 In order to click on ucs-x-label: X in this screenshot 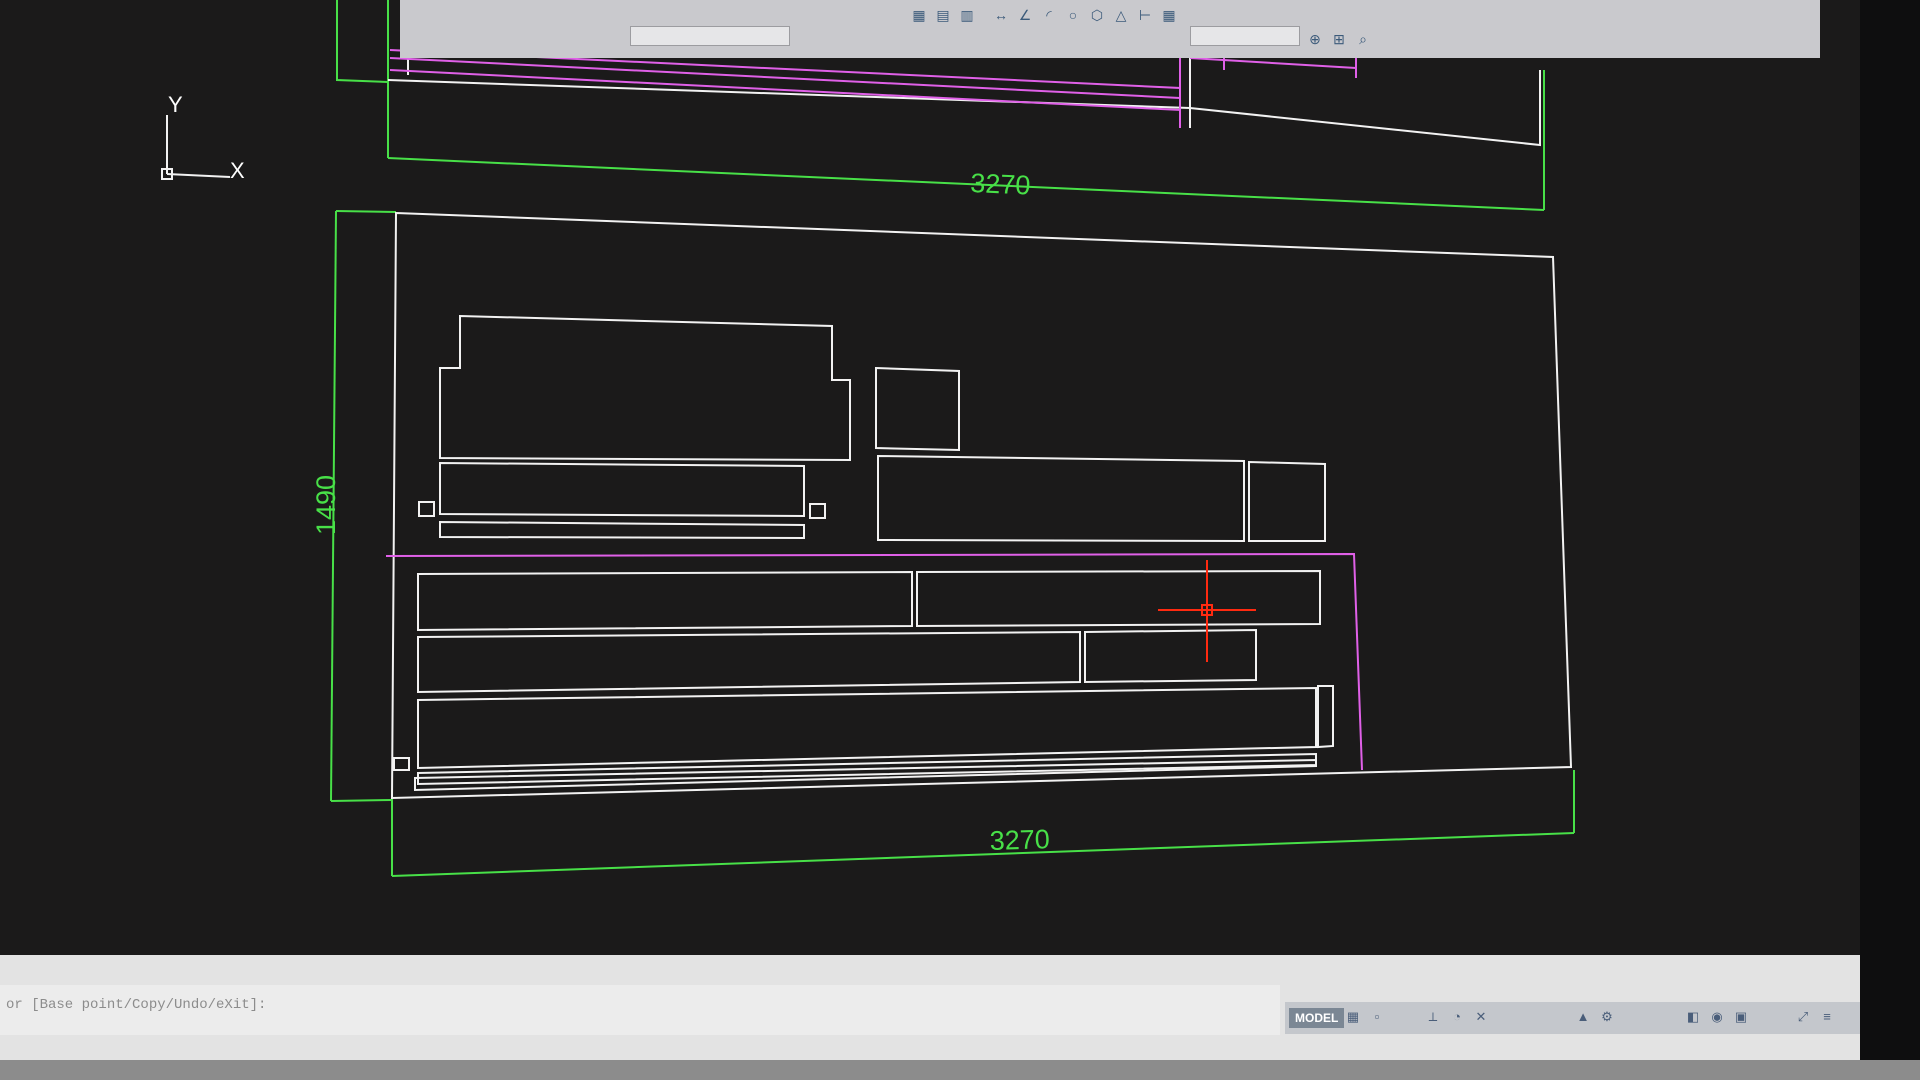, I will do `click(237, 170)`.